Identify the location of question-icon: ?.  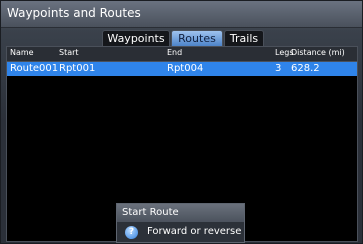
(131, 232).